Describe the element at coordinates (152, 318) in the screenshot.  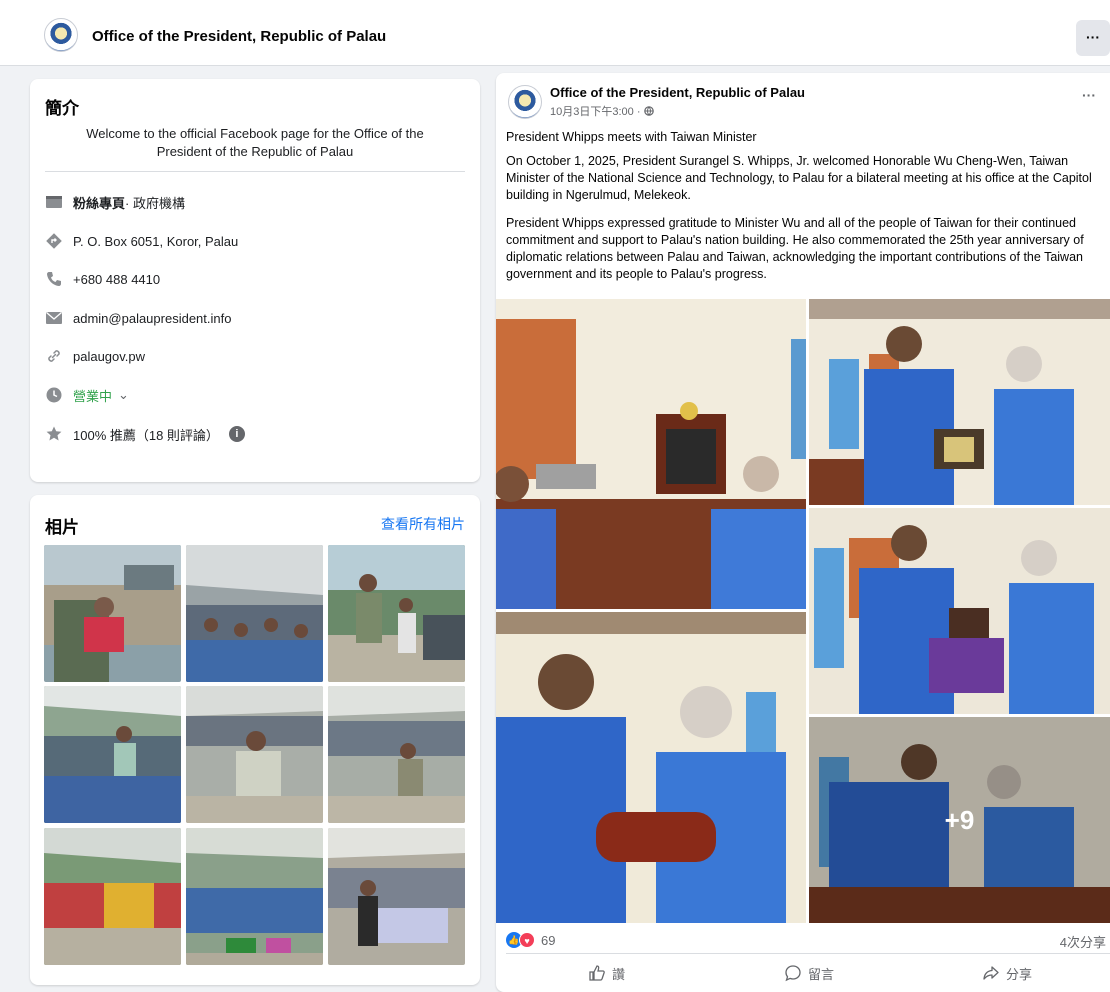
I see `email-link: admin@palaupresident.info` at that location.